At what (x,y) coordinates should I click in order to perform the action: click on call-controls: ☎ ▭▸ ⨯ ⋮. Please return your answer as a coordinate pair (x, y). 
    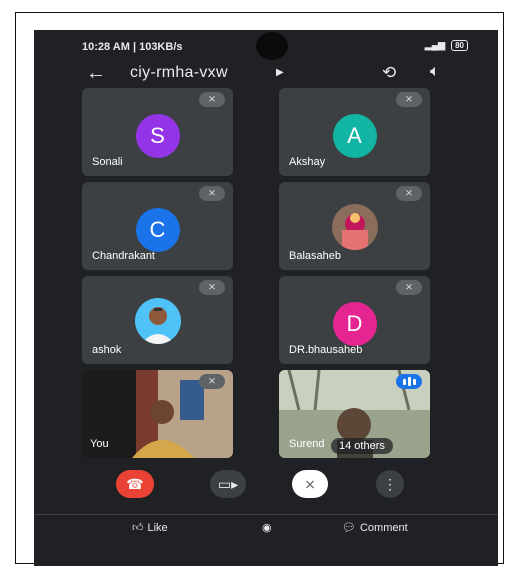
    Looking at the image, I should click on (266, 488).